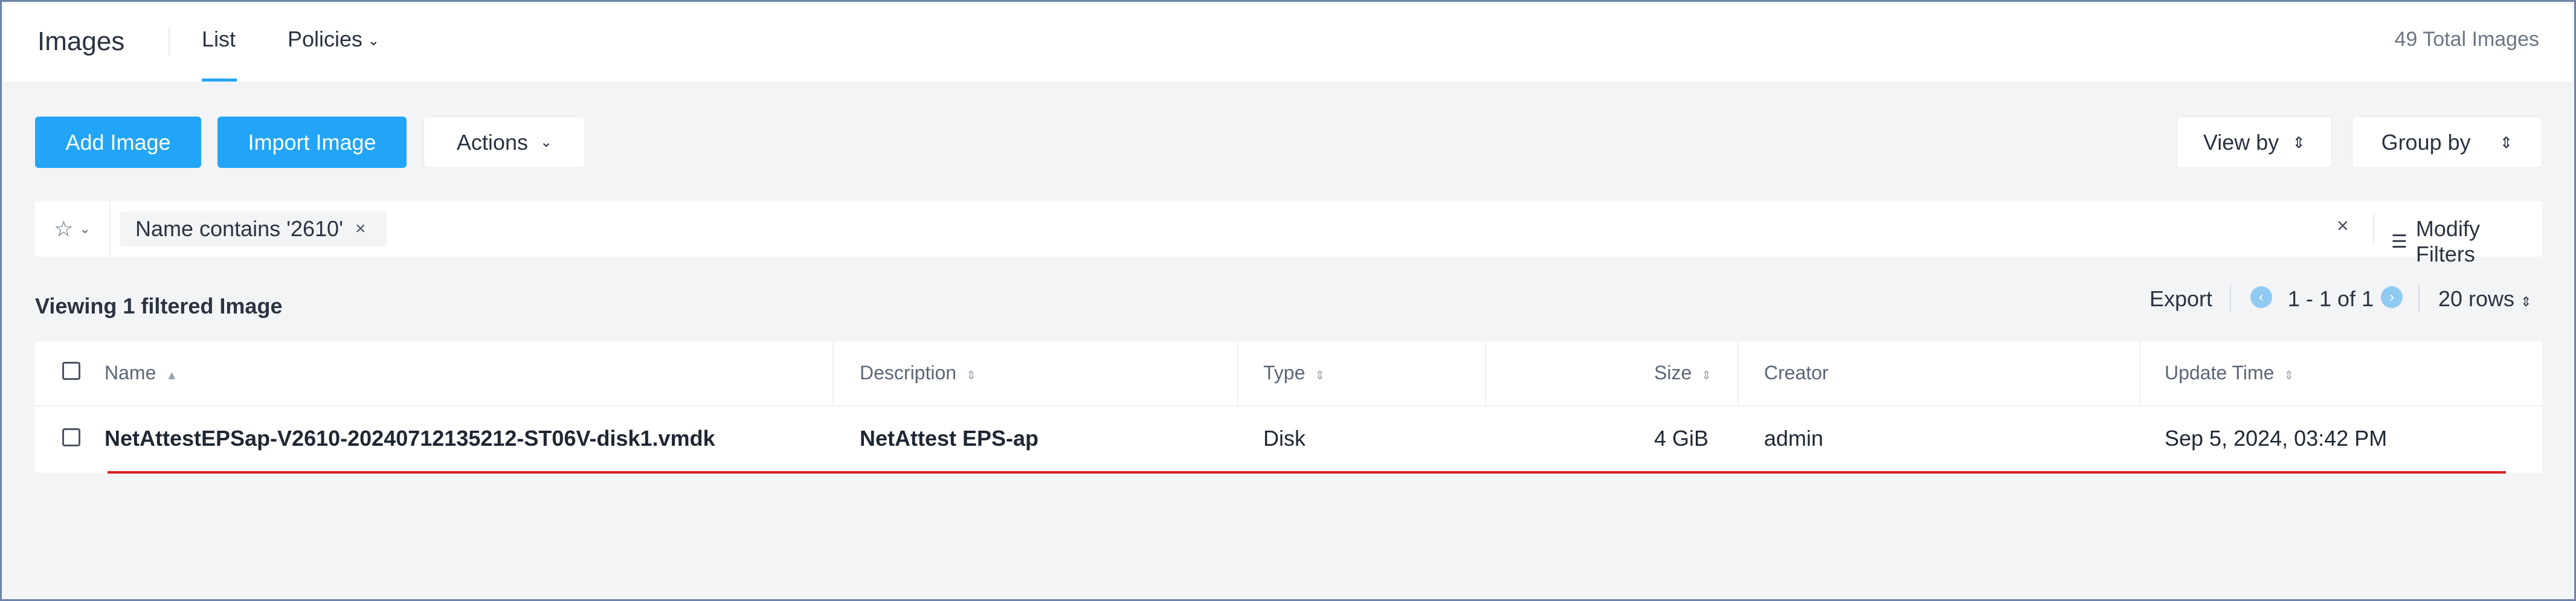 The height and width of the screenshot is (601, 2576). I want to click on image-description: NetAttest EPS-ap, so click(949, 438).